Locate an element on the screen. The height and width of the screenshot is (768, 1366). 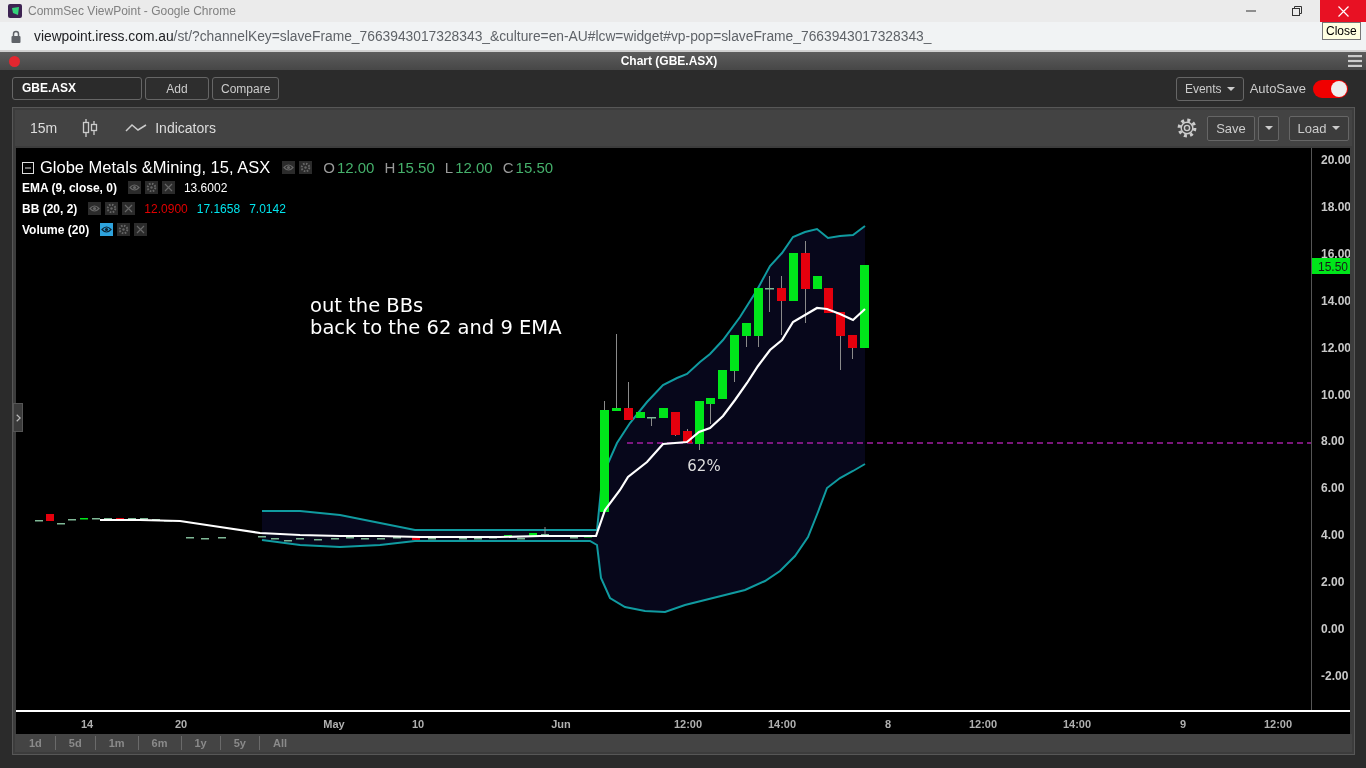
time-axis-label: 10 is located at coordinates (418, 724).